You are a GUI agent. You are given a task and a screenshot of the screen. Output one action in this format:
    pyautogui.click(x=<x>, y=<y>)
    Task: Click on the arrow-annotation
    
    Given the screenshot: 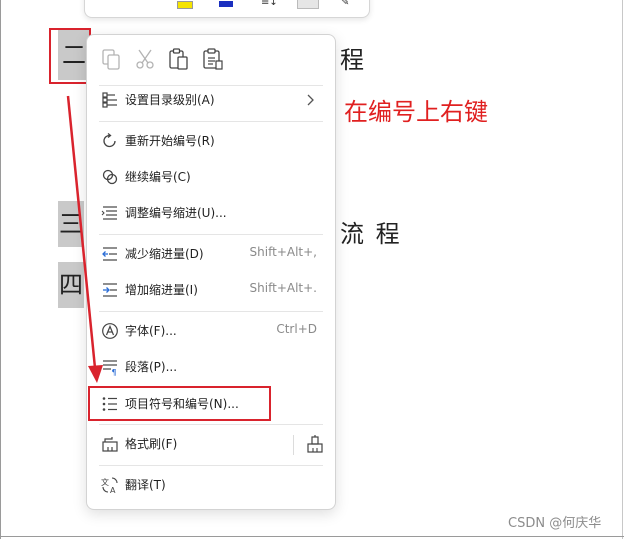 What is the action you would take?
    pyautogui.click(x=84, y=239)
    